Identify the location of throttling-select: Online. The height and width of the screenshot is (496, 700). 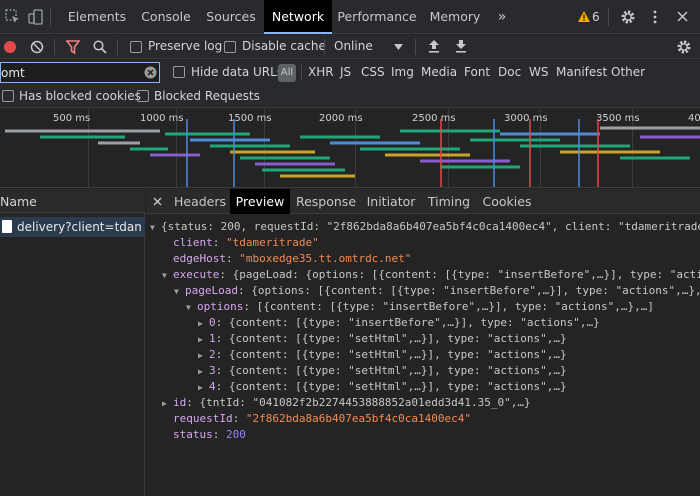
(353, 46).